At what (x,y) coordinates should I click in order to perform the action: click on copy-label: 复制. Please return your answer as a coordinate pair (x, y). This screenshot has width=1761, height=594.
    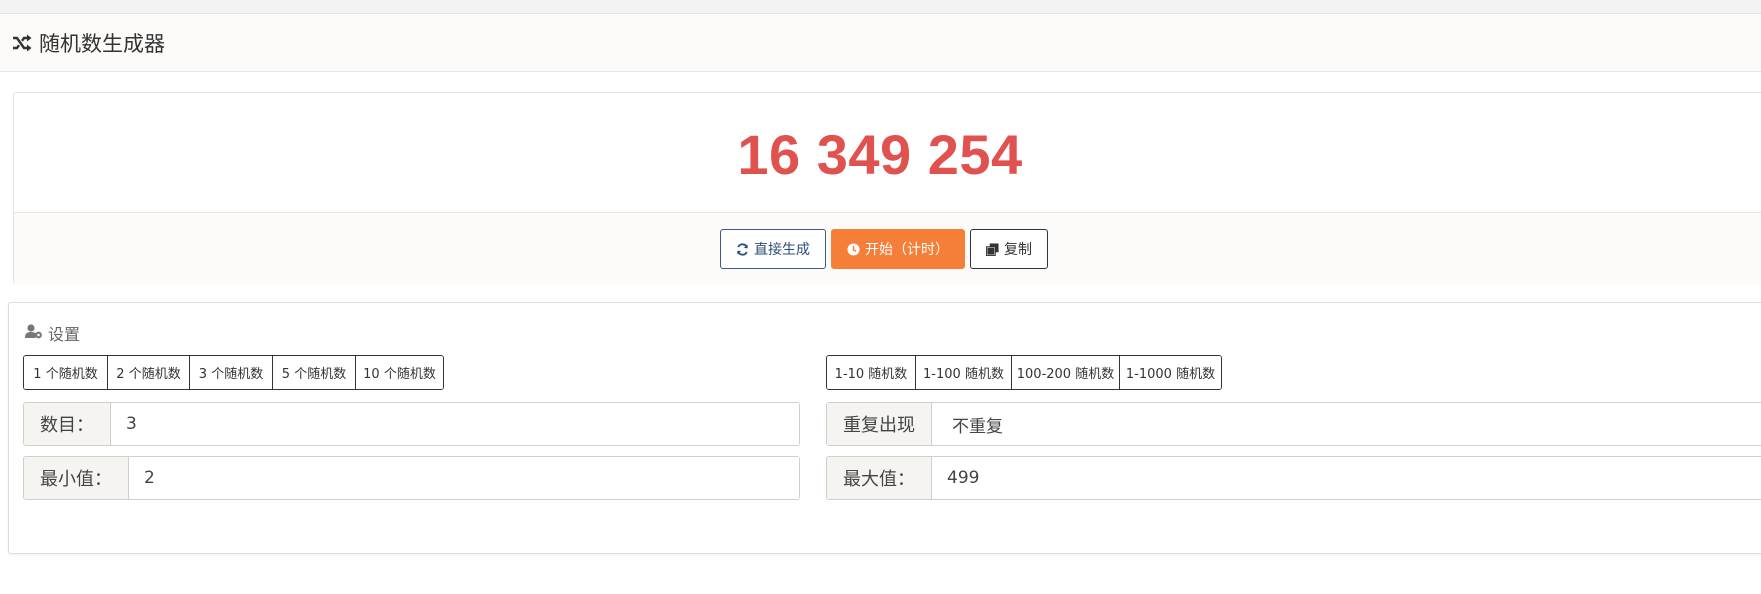
    Looking at the image, I should click on (1018, 250).